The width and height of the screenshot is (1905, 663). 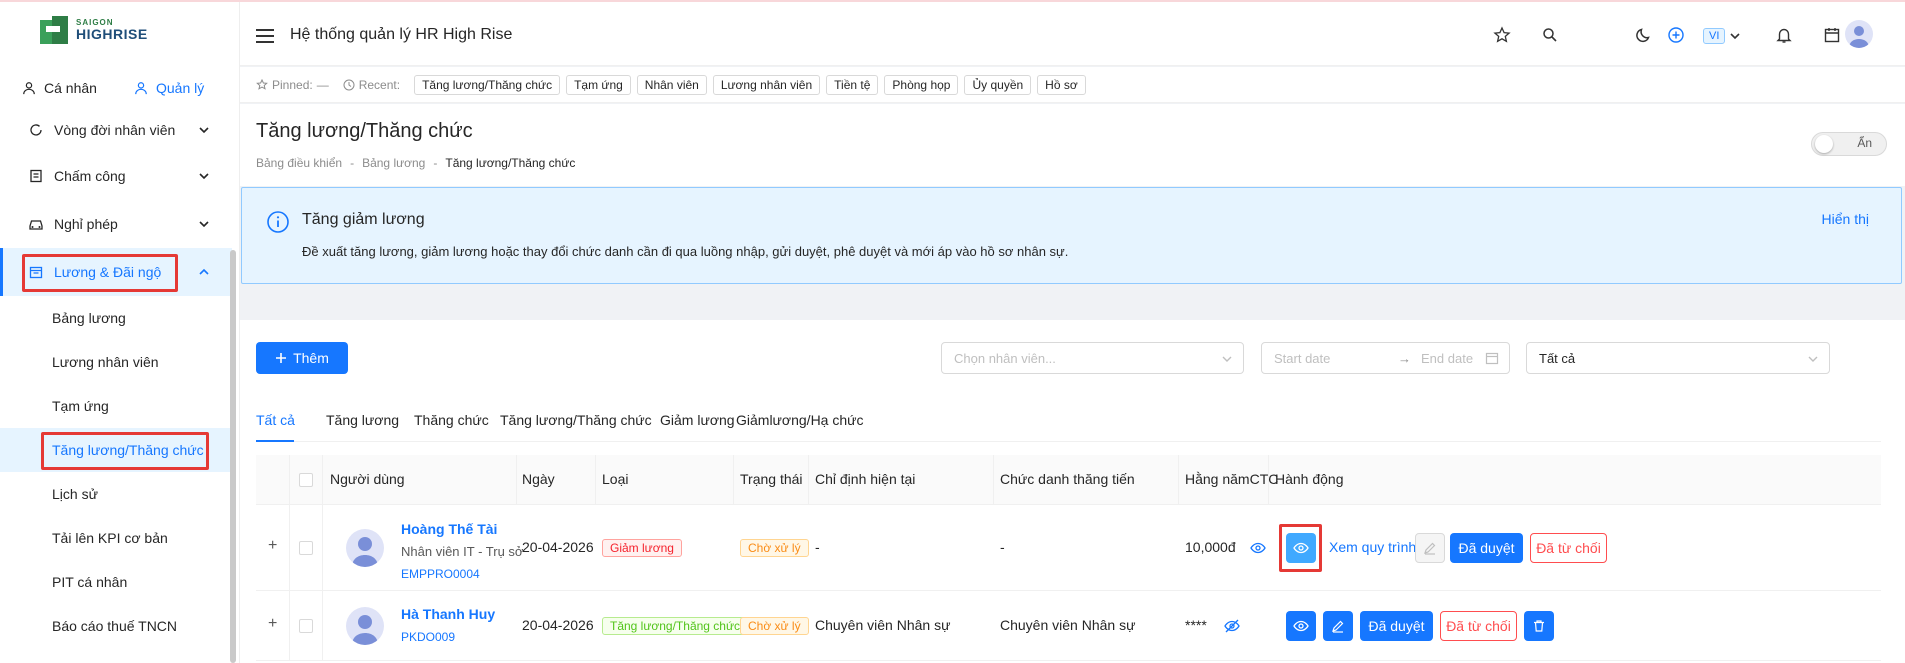 I want to click on current-assignment: -, so click(x=817, y=547).